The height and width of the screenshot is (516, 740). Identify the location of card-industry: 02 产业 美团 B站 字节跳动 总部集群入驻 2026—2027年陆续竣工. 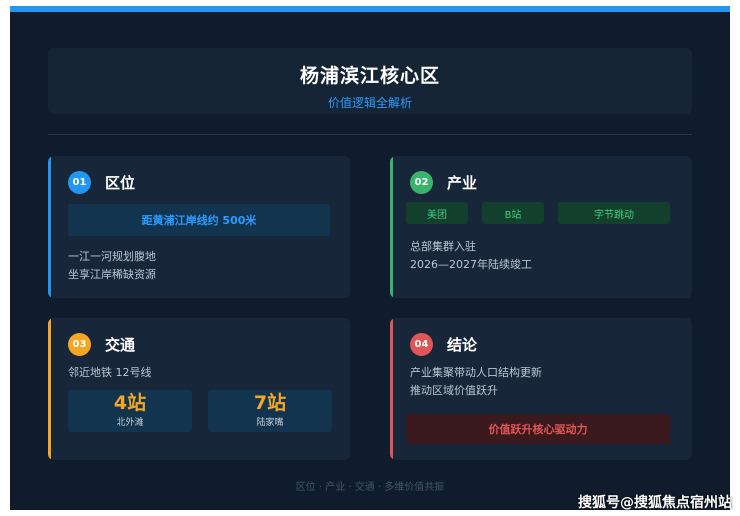
(541, 227).